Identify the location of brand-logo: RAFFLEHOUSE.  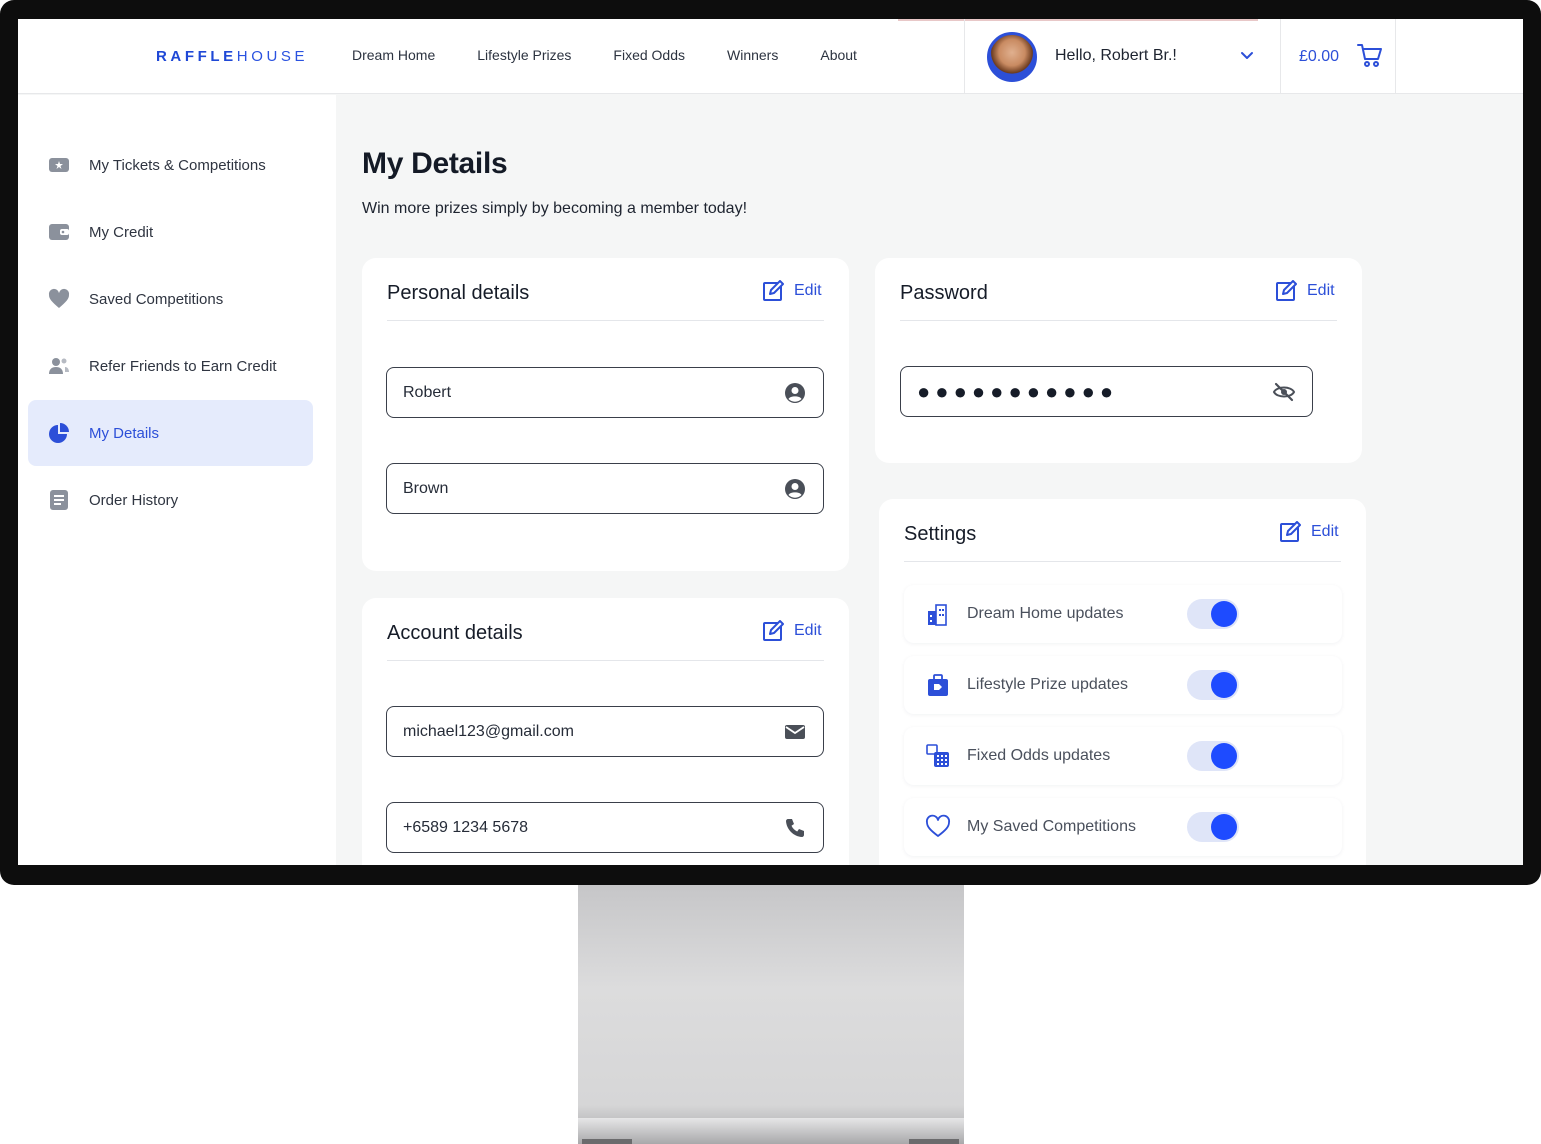
(232, 56).